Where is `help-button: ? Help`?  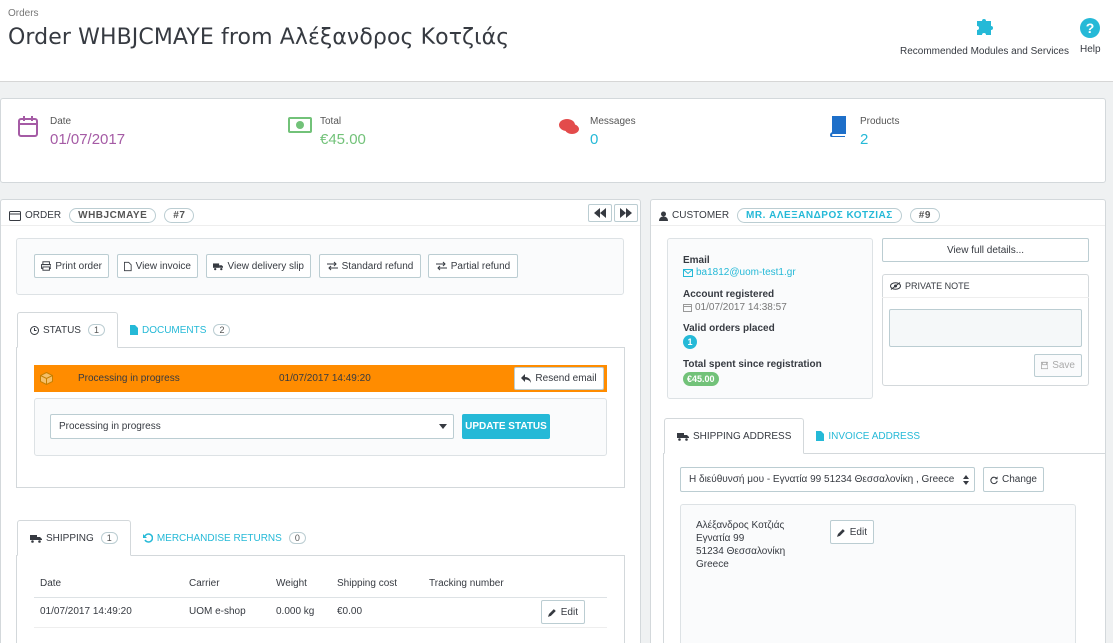 help-button: ? Help is located at coordinates (1090, 36).